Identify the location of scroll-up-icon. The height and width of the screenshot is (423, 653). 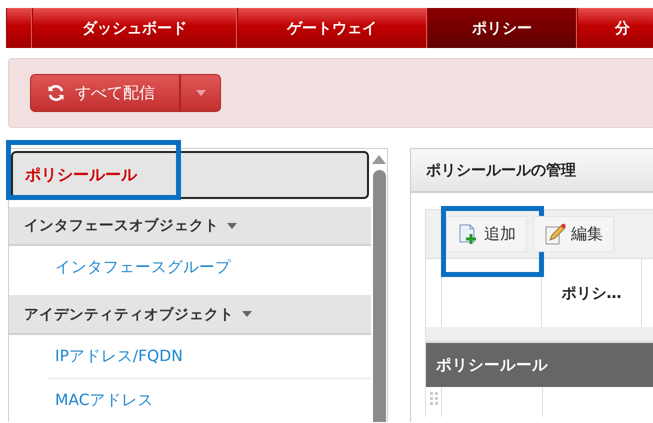
(379, 159).